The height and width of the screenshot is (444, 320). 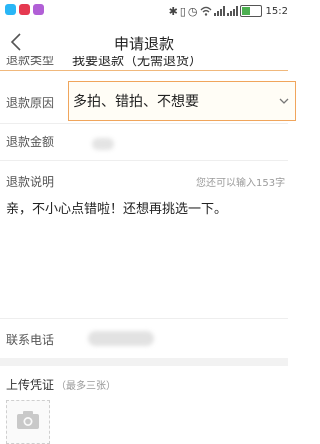 What do you see at coordinates (284, 101) in the screenshot?
I see `chevron-down-icon` at bounding box center [284, 101].